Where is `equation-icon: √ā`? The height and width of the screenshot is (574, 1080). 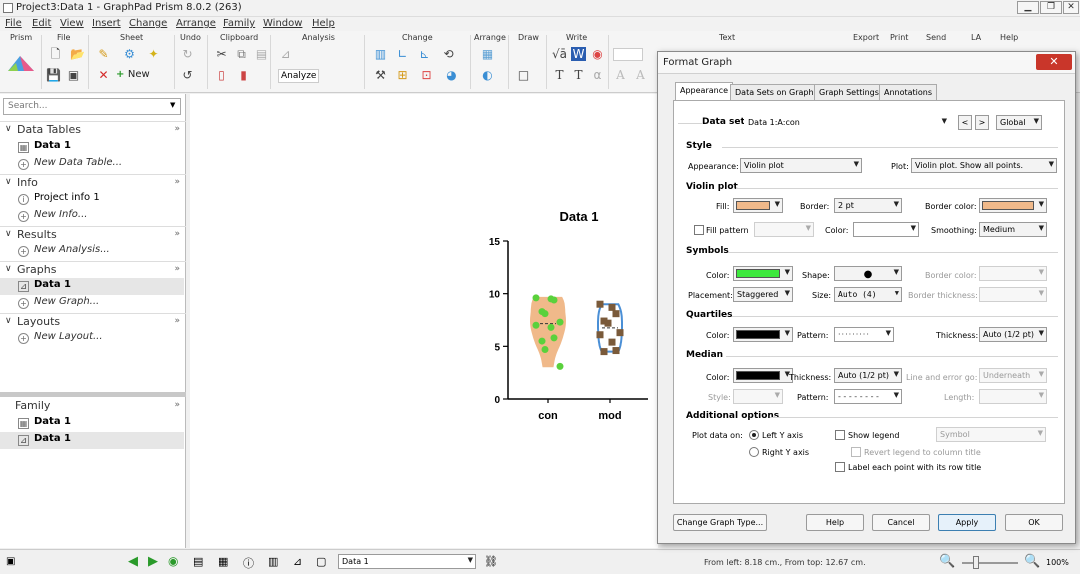 equation-icon: √ā is located at coordinates (559, 54).